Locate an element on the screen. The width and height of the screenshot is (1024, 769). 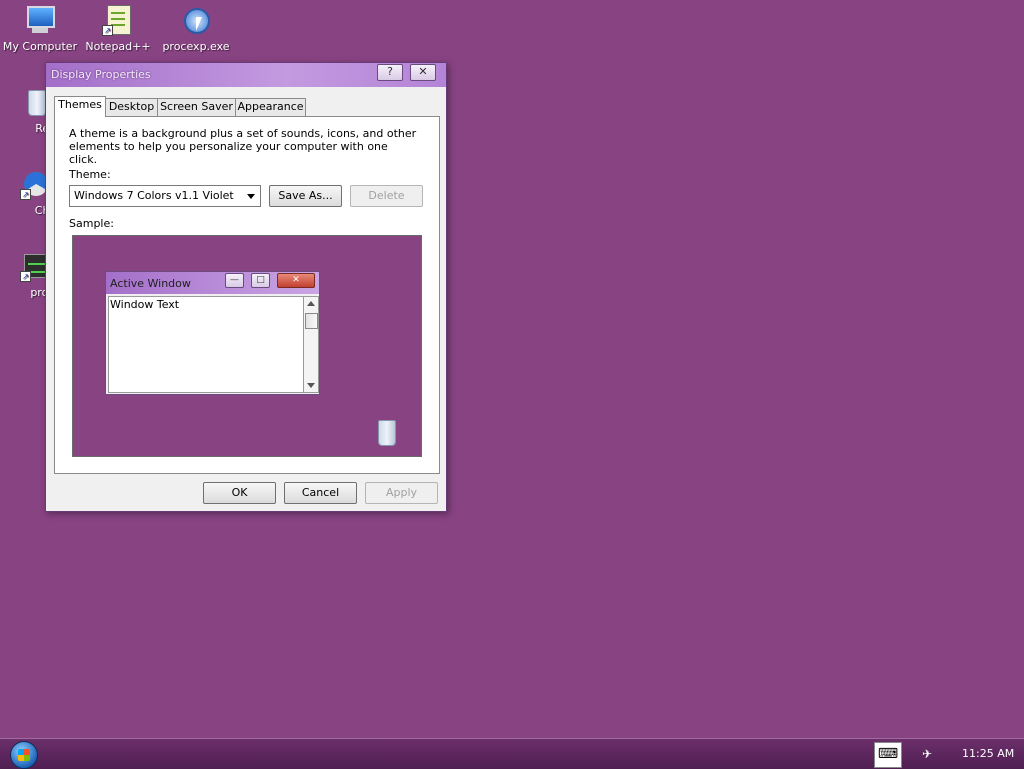
theme-label: Theme: is located at coordinates (90, 174).